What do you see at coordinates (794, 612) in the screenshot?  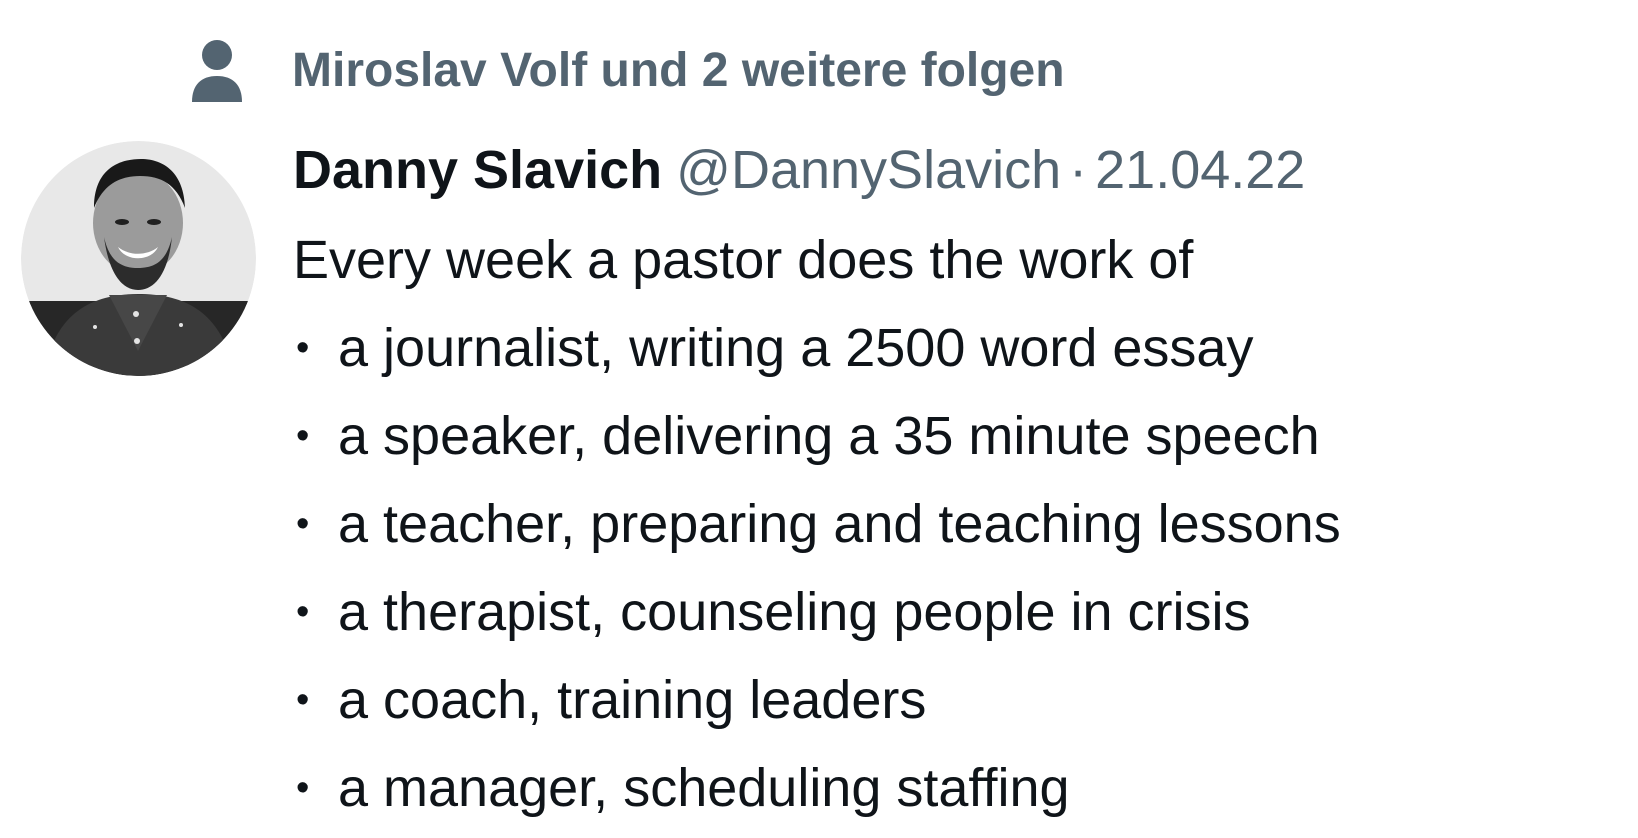 I see `tweet-list-item-text: a therapist, counseling people in crisis` at bounding box center [794, 612].